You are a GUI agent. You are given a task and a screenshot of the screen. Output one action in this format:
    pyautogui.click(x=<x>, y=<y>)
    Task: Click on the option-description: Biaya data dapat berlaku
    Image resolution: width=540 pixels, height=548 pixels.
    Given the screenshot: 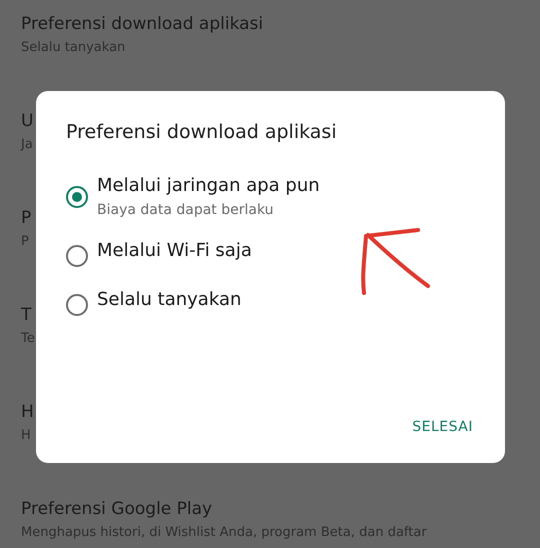 What is the action you would take?
    pyautogui.click(x=185, y=210)
    